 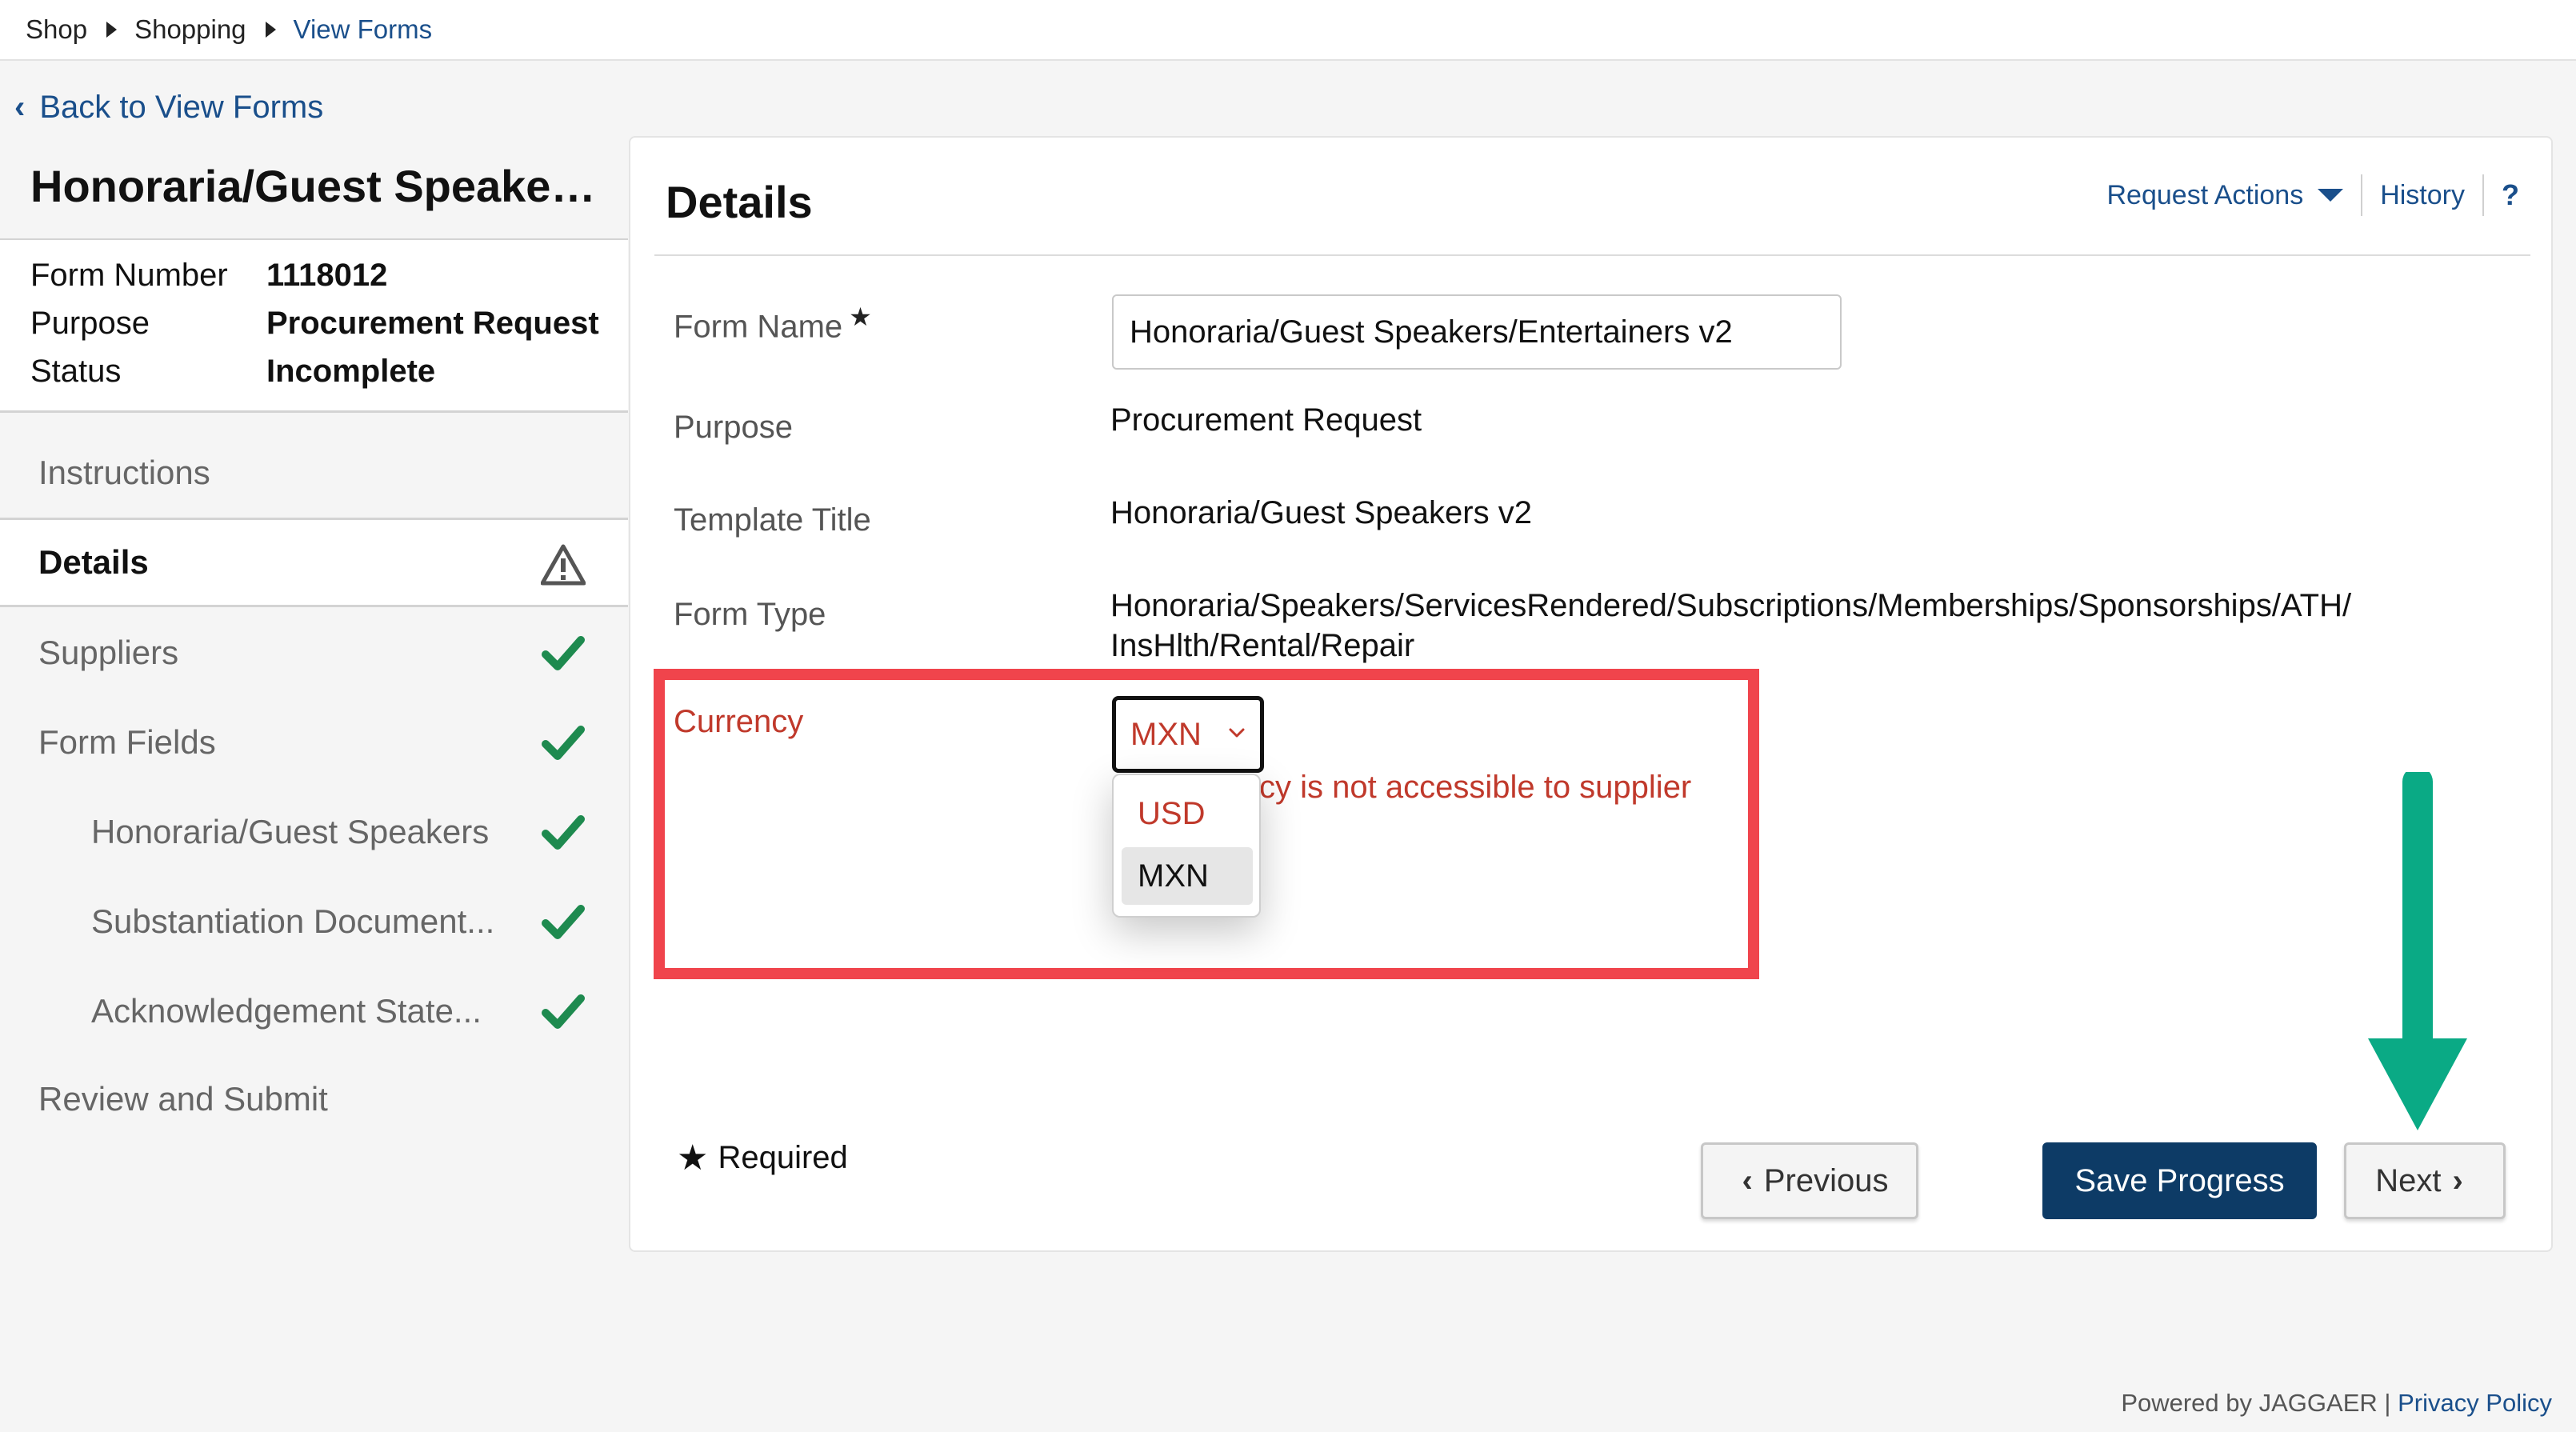 I want to click on warning-icon, so click(x=563, y=565).